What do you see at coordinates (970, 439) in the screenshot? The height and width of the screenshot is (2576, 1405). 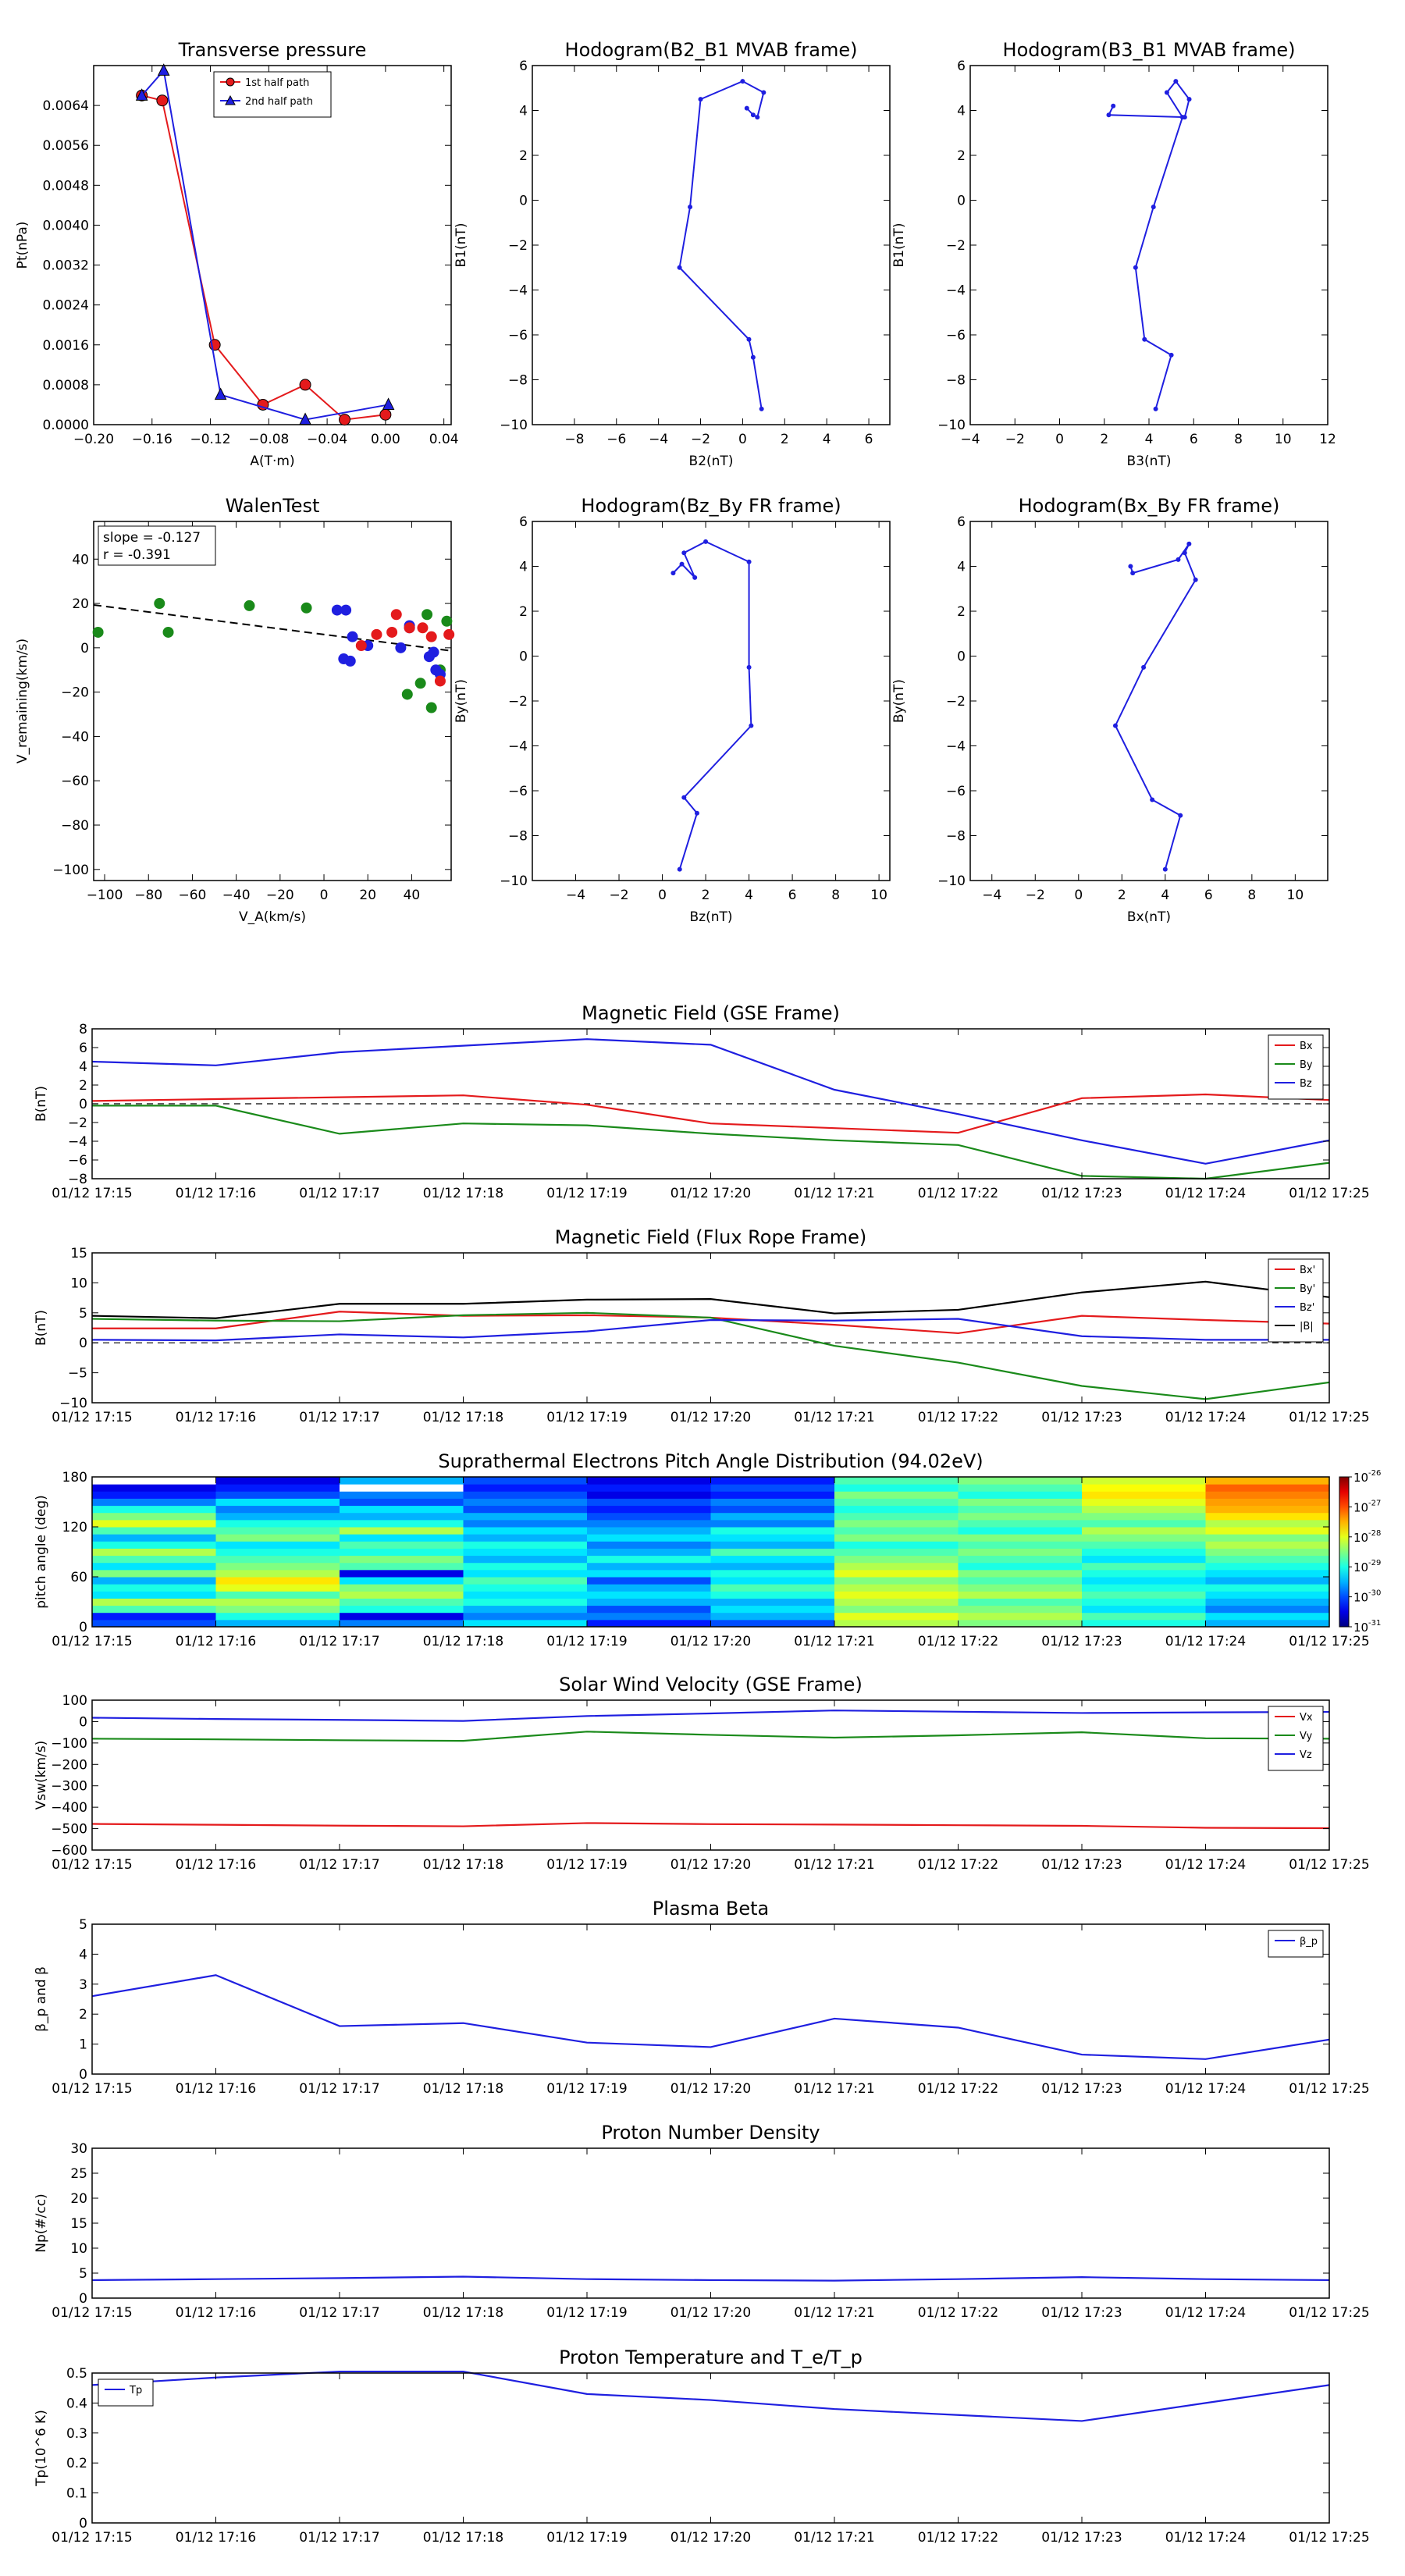 I see `h2-xtick-label: −4` at bounding box center [970, 439].